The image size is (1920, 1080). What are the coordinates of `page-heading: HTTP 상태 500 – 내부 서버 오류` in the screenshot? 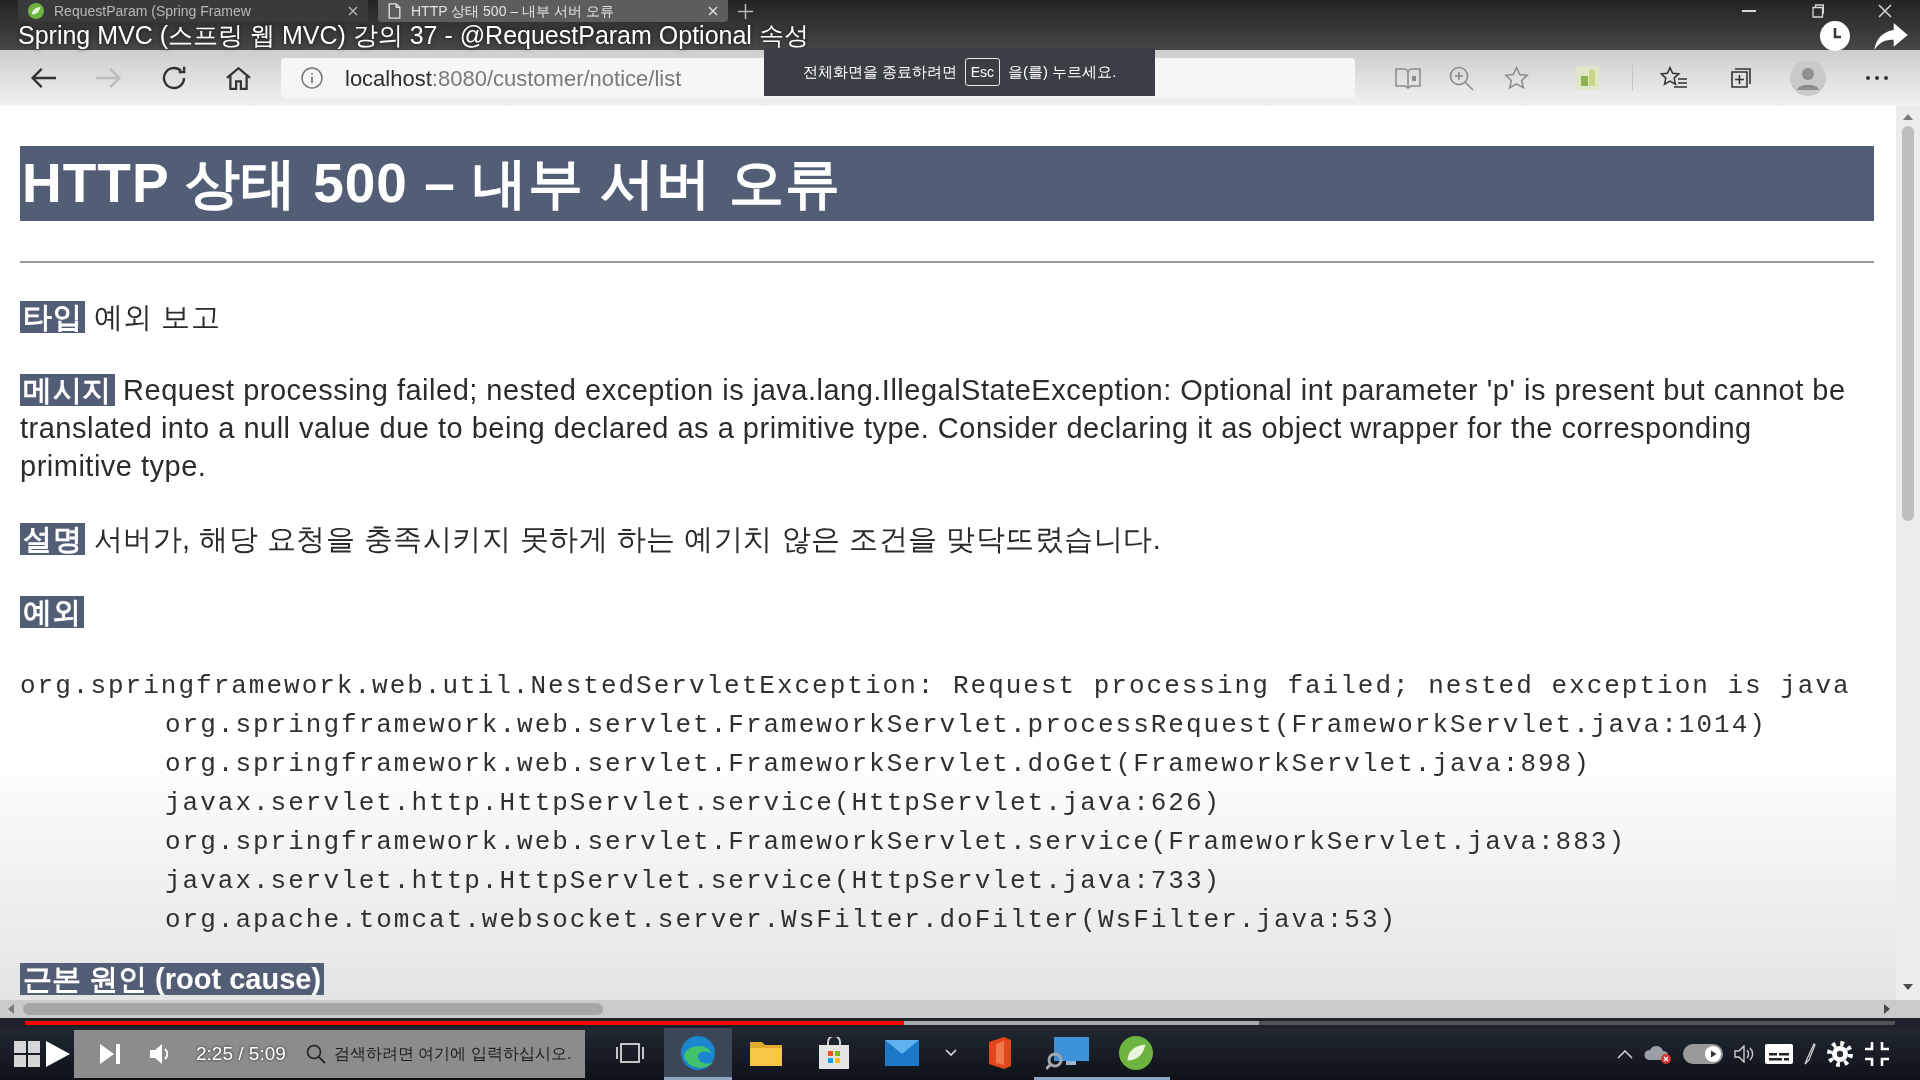 It's located at (947, 183).